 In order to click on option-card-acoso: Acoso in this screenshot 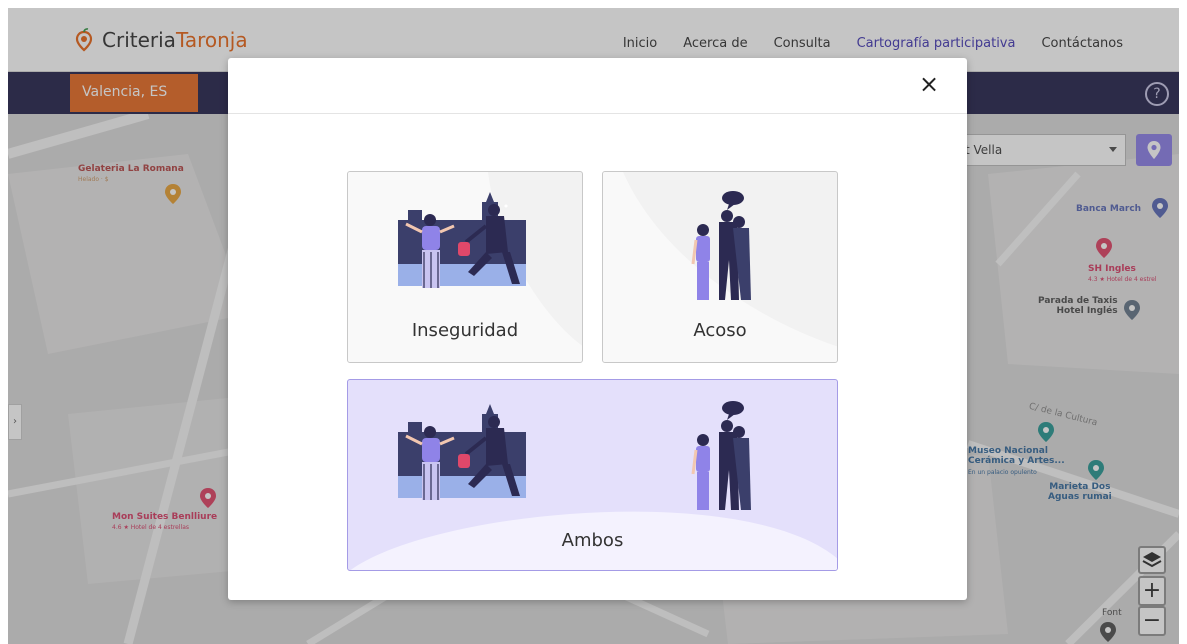, I will do `click(720, 267)`.